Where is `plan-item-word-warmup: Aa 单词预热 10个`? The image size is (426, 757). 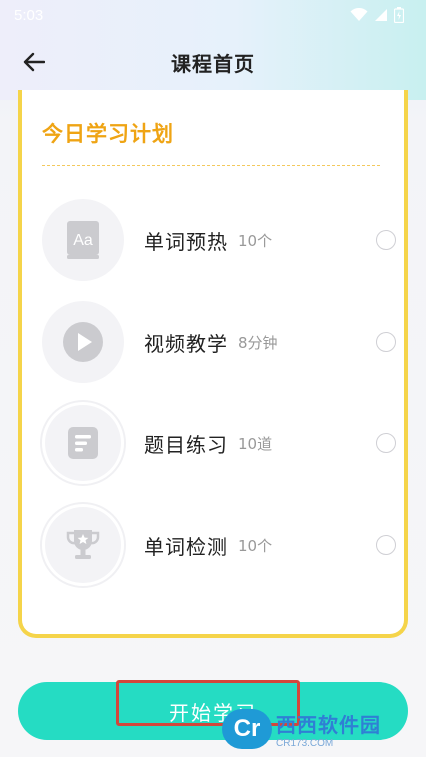
plan-item-word-warmup: Aa 单词预热 10个 is located at coordinates (219, 240).